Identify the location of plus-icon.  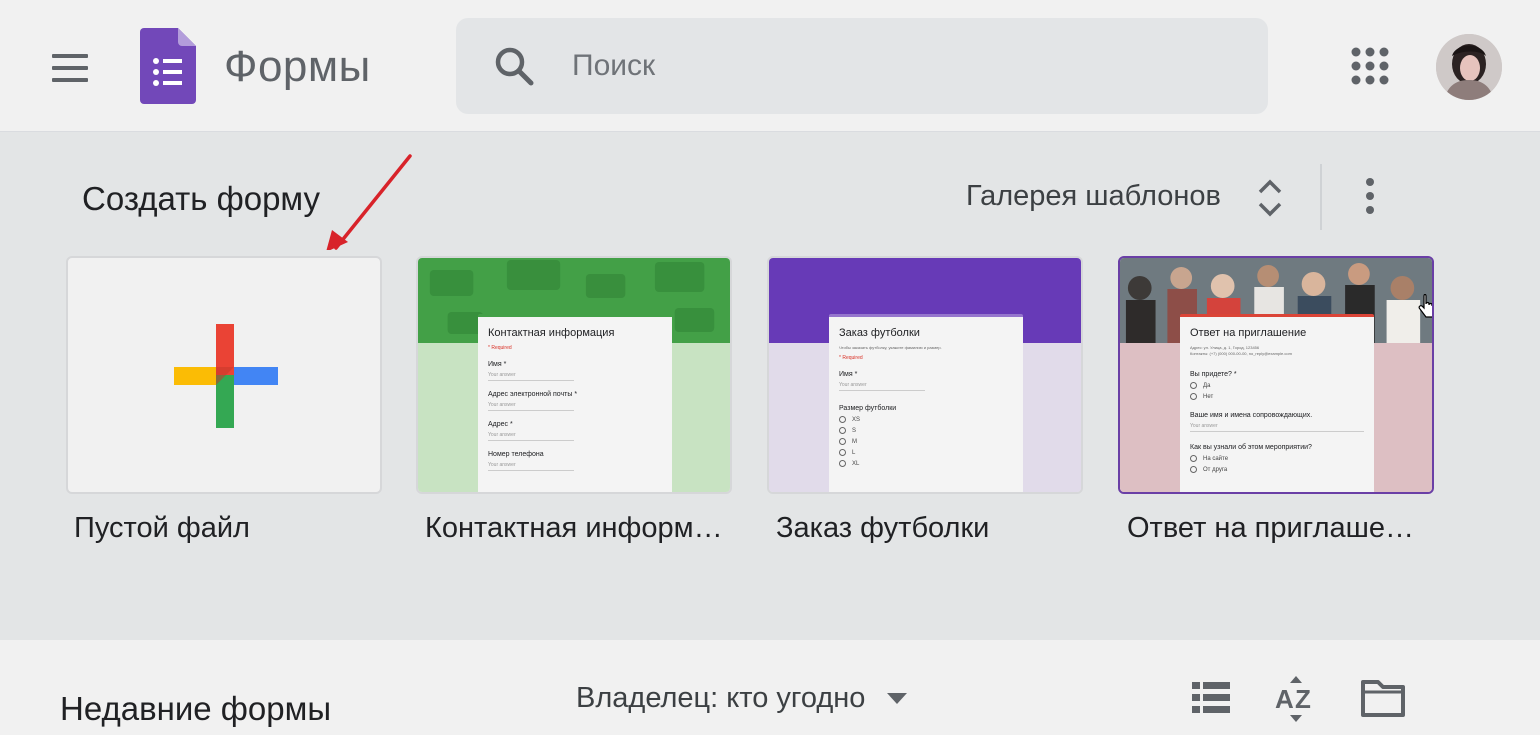
(226, 376).